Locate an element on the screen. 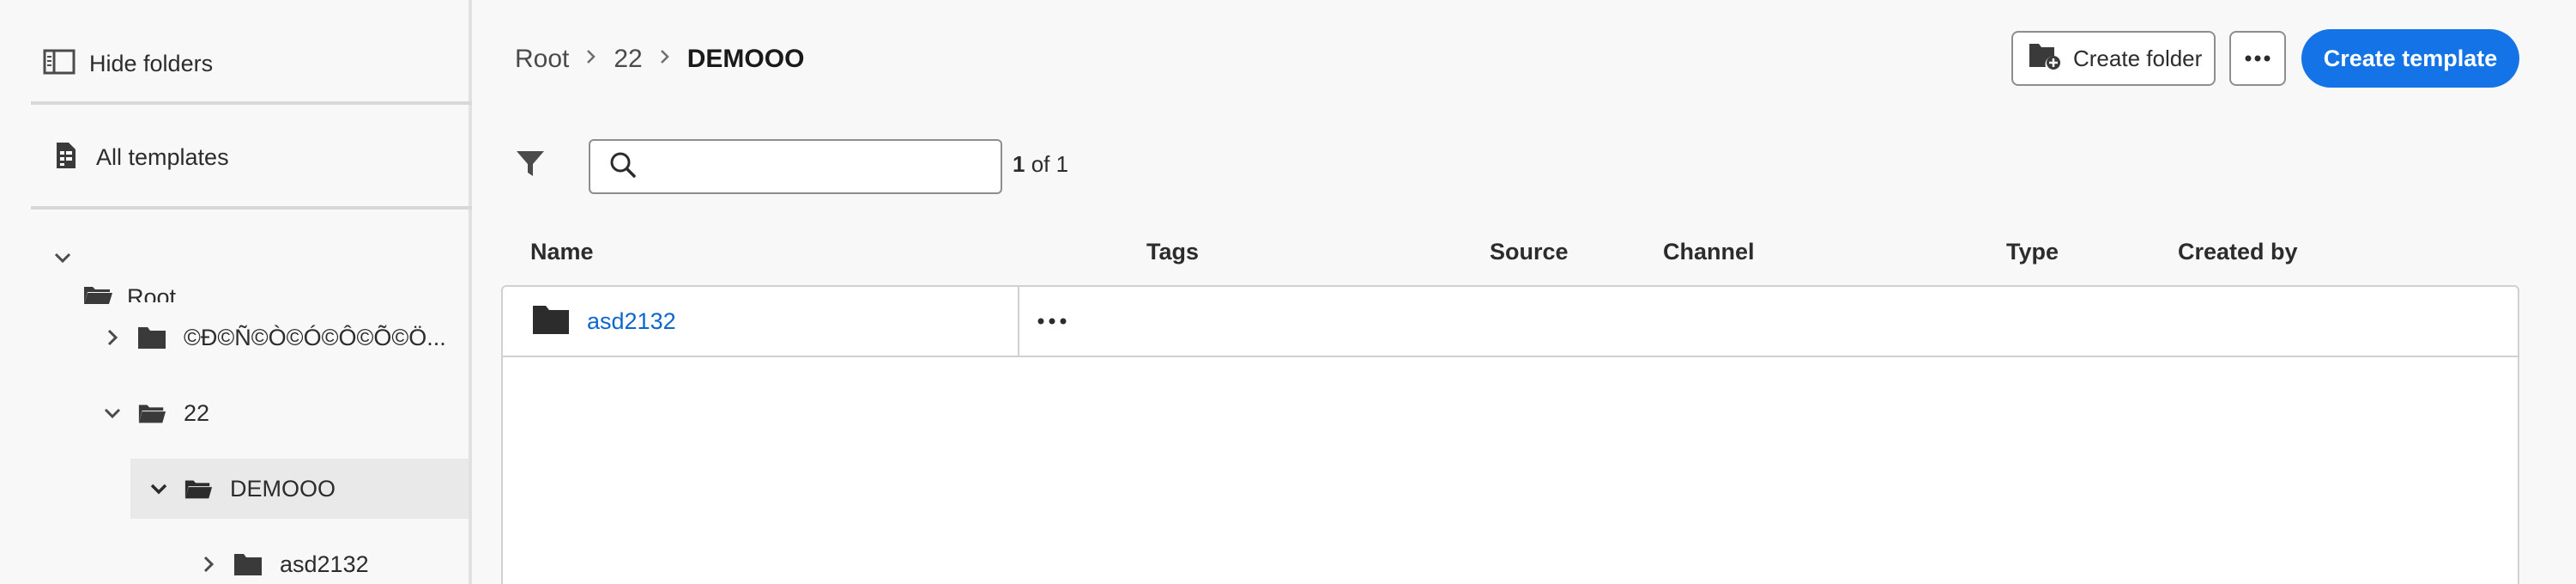 This screenshot has width=2576, height=584. tree-item-root: Root is located at coordinates (151, 291).